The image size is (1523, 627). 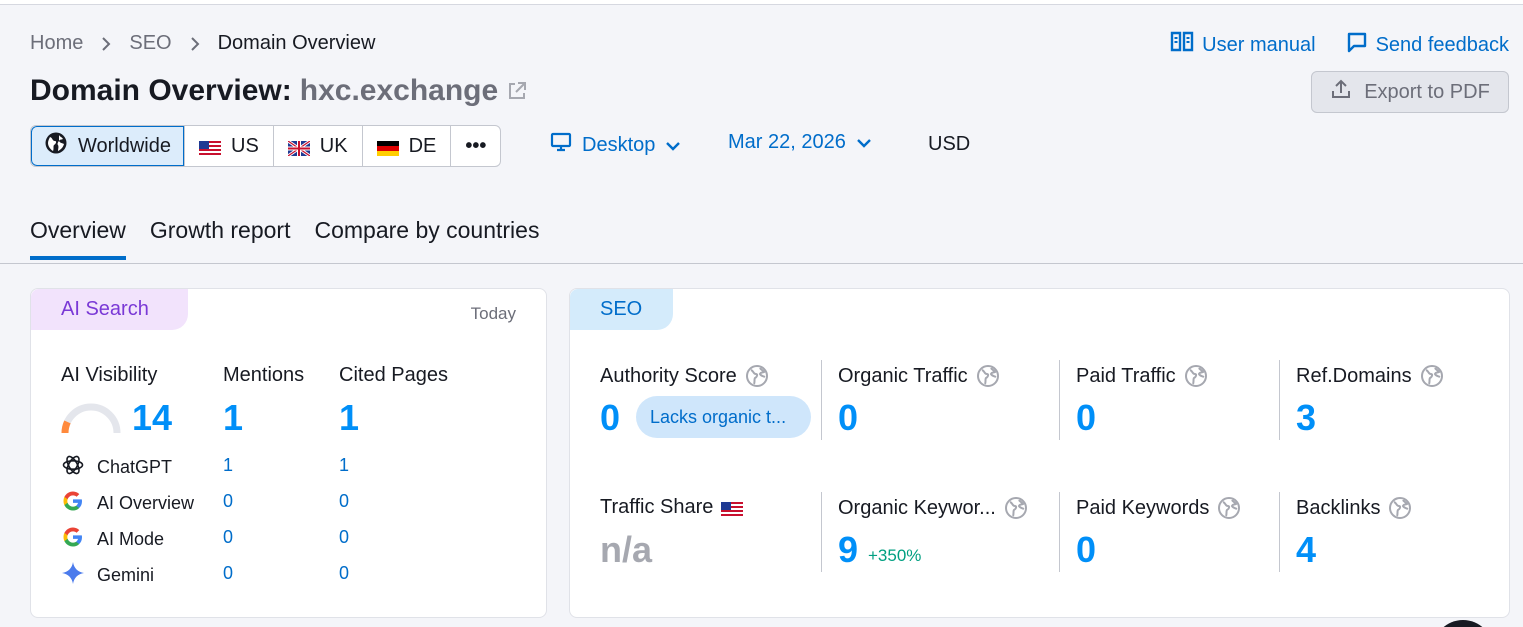 I want to click on period-label: Today, so click(x=493, y=313).